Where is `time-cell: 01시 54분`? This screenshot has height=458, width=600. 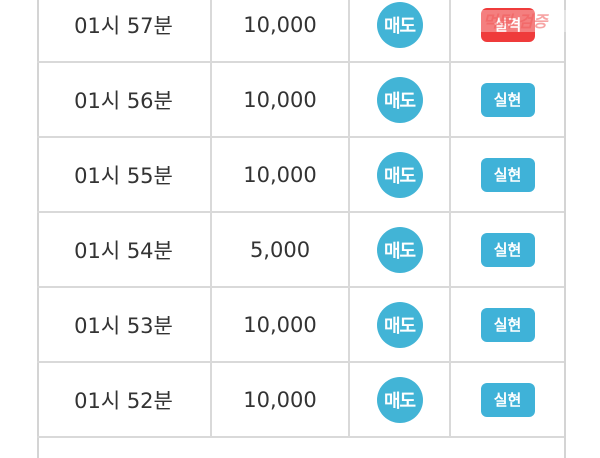 time-cell: 01시 54분 is located at coordinates (124, 249).